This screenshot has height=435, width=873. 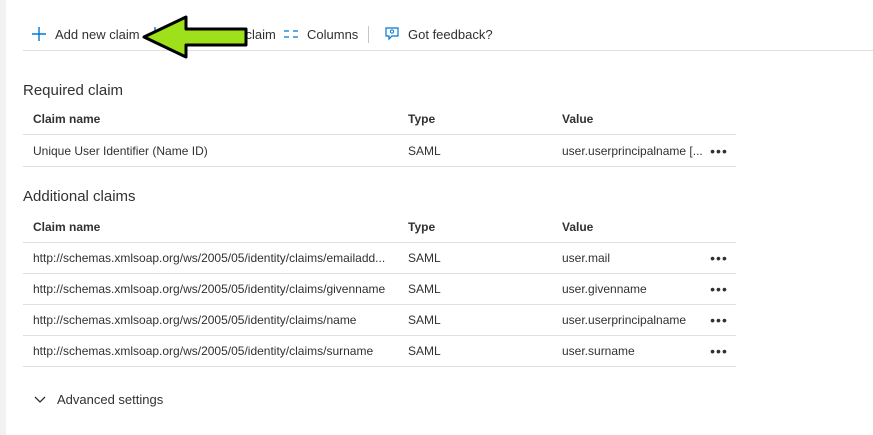 I want to click on additional-claims-title: Additional claims, so click(x=79, y=196).